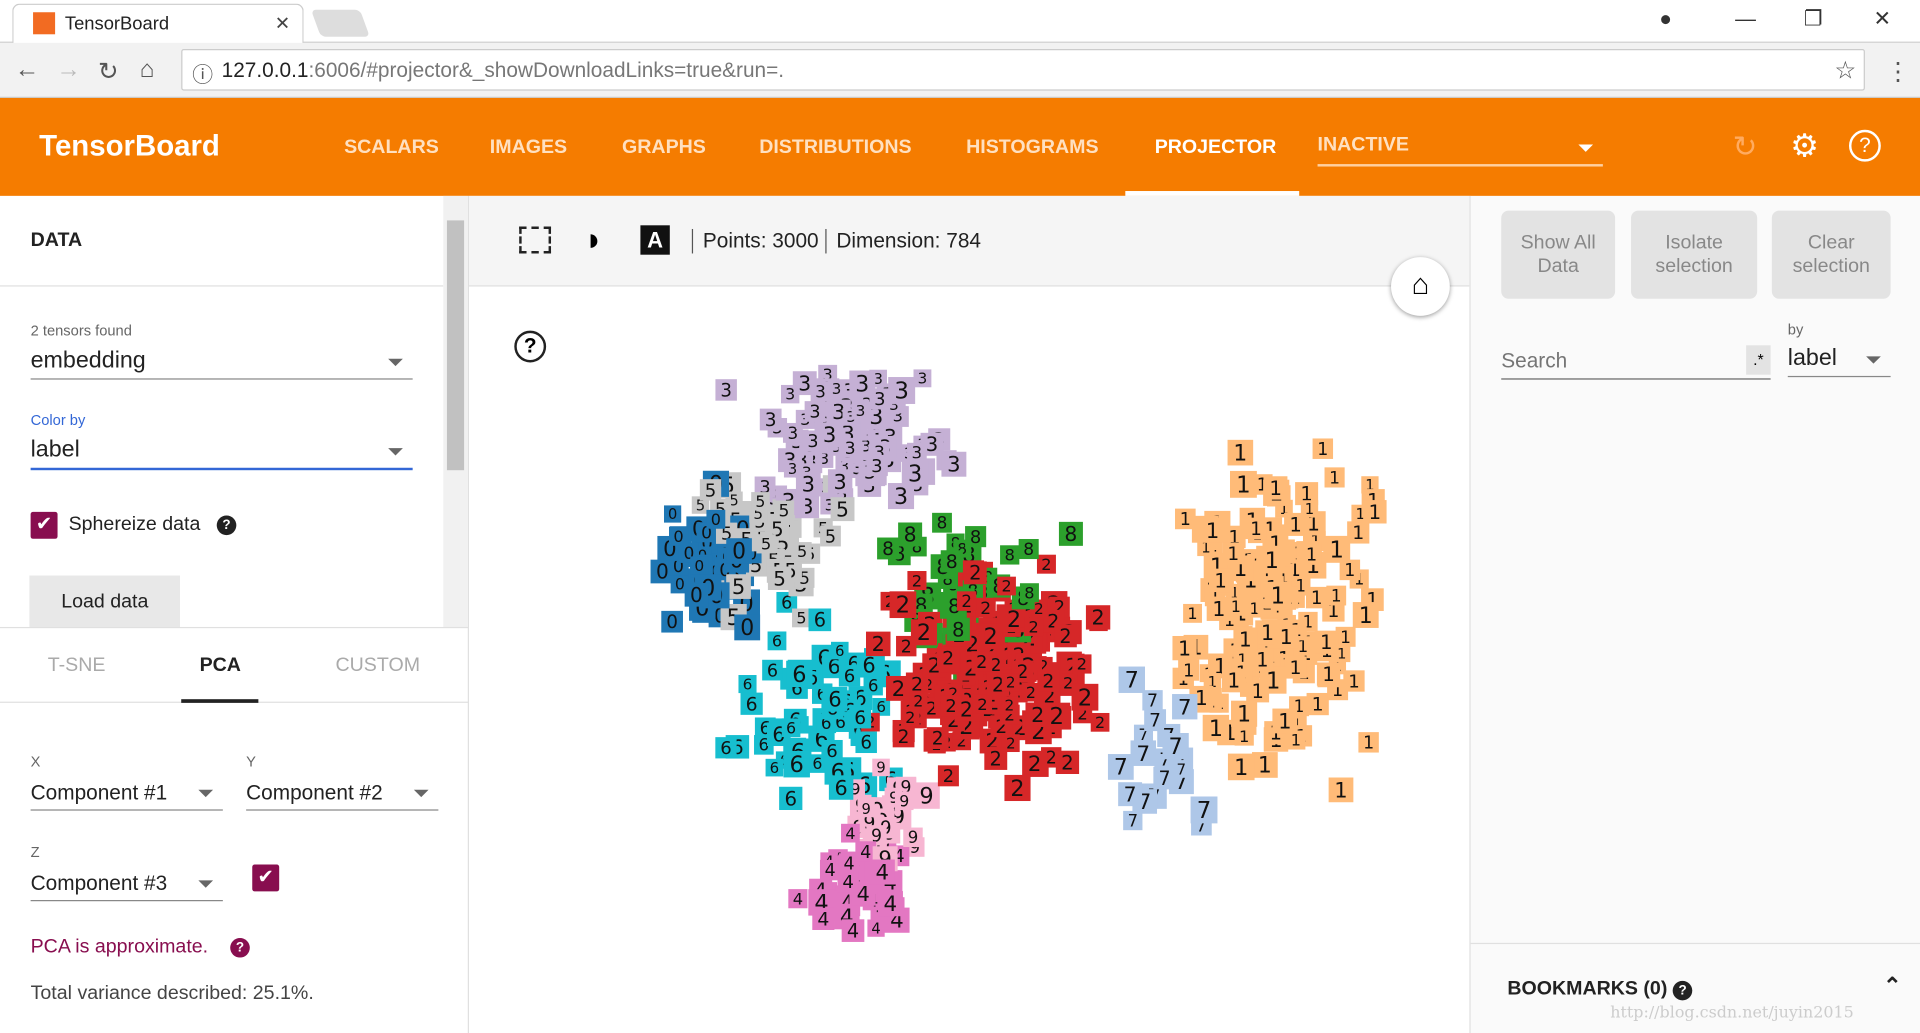 This screenshot has width=1920, height=1033. I want to click on z-component-checkbox: ✔, so click(266, 878).